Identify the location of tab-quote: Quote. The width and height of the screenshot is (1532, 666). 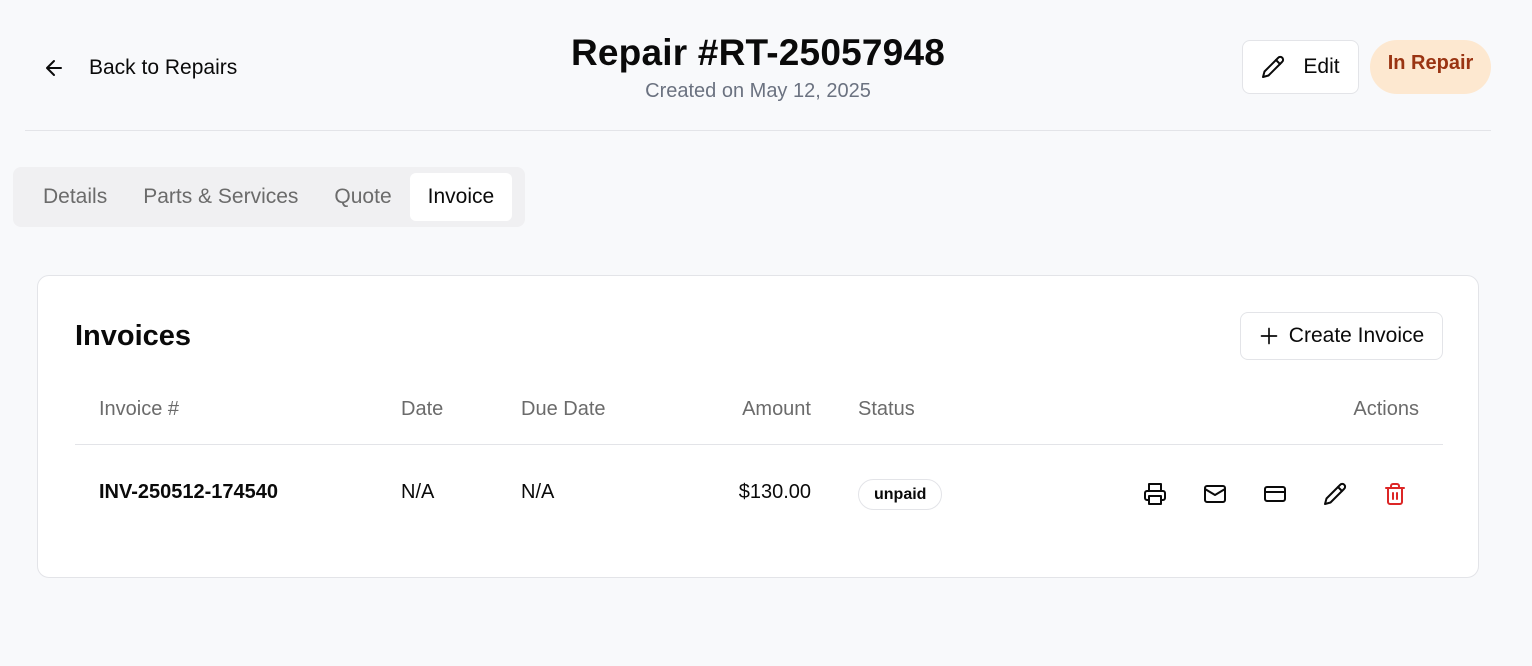
(362, 197).